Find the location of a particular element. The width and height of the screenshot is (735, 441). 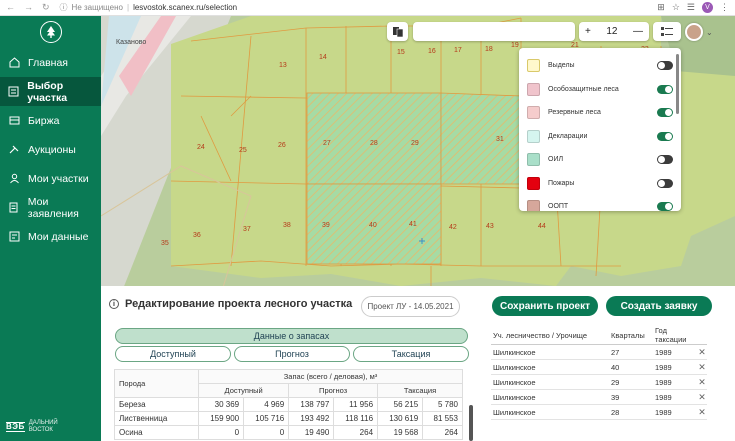

bookmark-icon is located at coordinates (397, 31).